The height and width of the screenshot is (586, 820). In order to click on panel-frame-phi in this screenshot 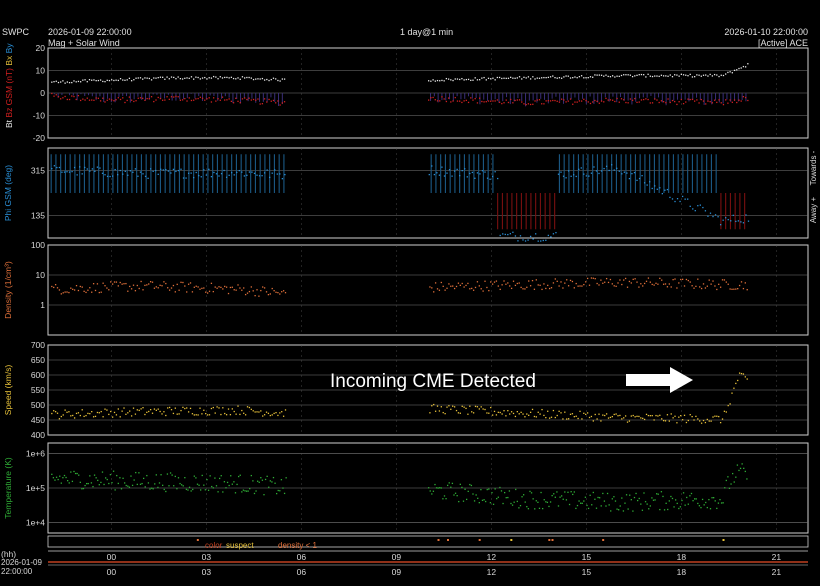, I will do `click(428, 193)`.